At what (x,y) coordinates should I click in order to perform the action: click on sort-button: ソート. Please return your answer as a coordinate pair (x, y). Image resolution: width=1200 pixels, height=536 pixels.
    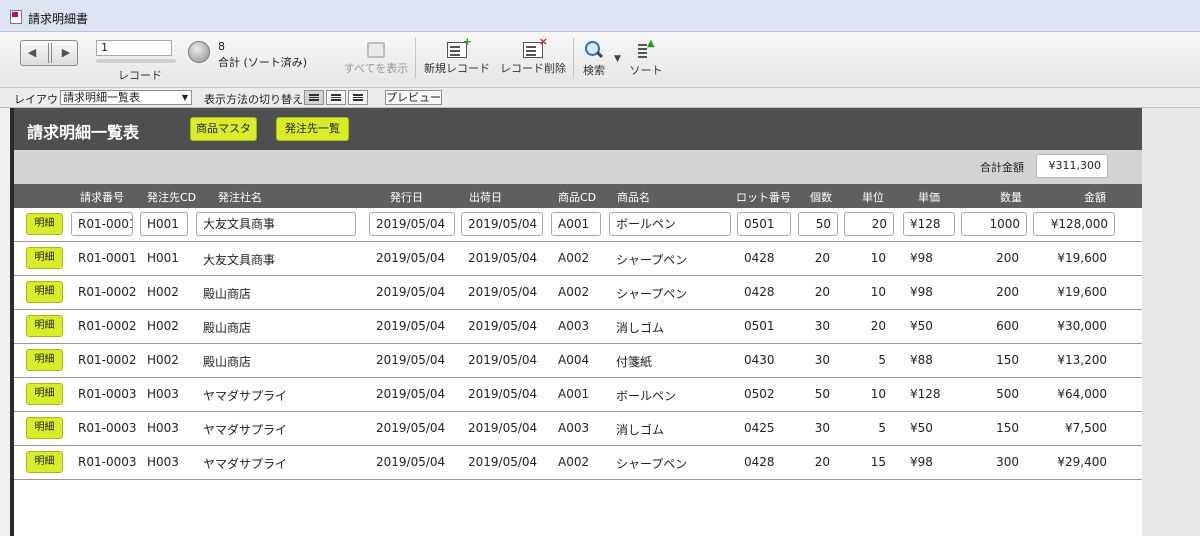
    Looking at the image, I should click on (646, 60).